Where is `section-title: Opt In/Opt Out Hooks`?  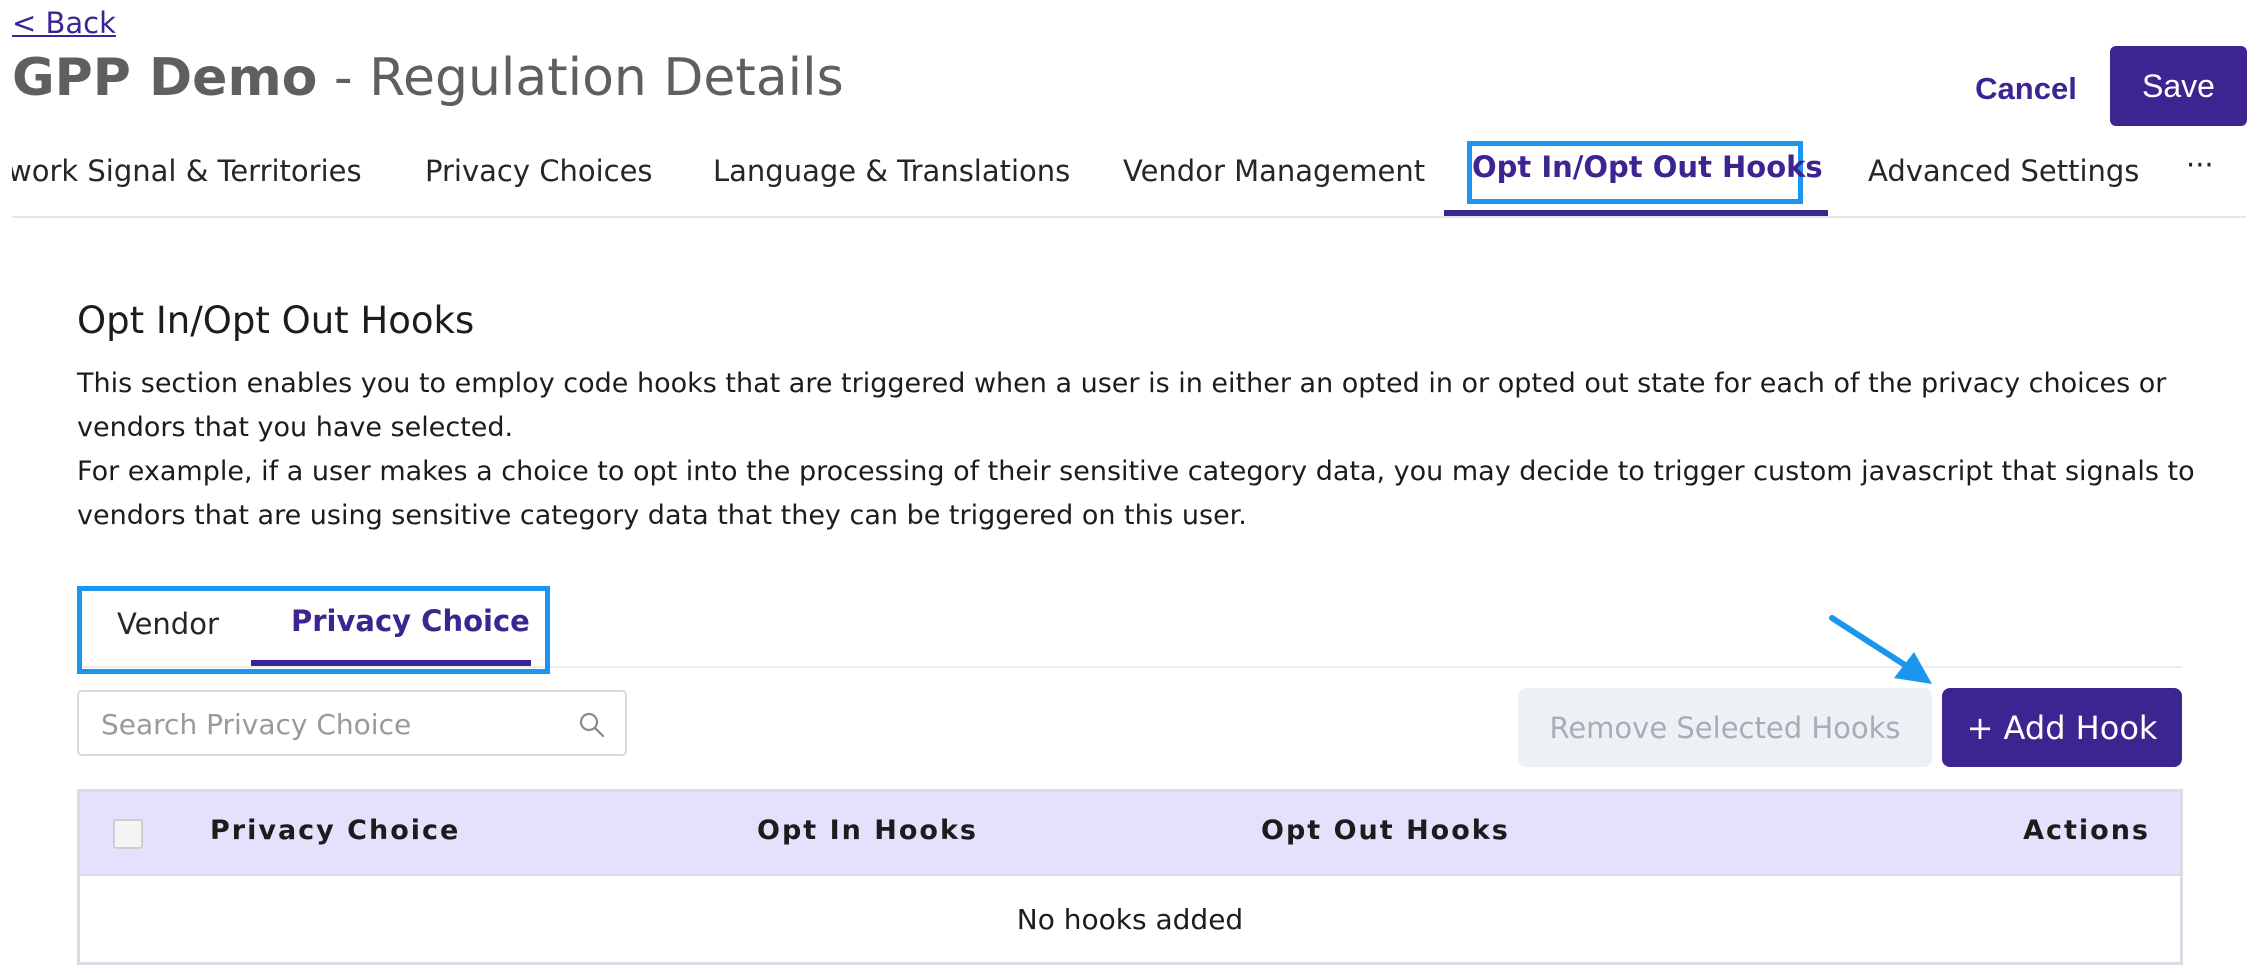 section-title: Opt In/Opt Out Hooks is located at coordinates (276, 320).